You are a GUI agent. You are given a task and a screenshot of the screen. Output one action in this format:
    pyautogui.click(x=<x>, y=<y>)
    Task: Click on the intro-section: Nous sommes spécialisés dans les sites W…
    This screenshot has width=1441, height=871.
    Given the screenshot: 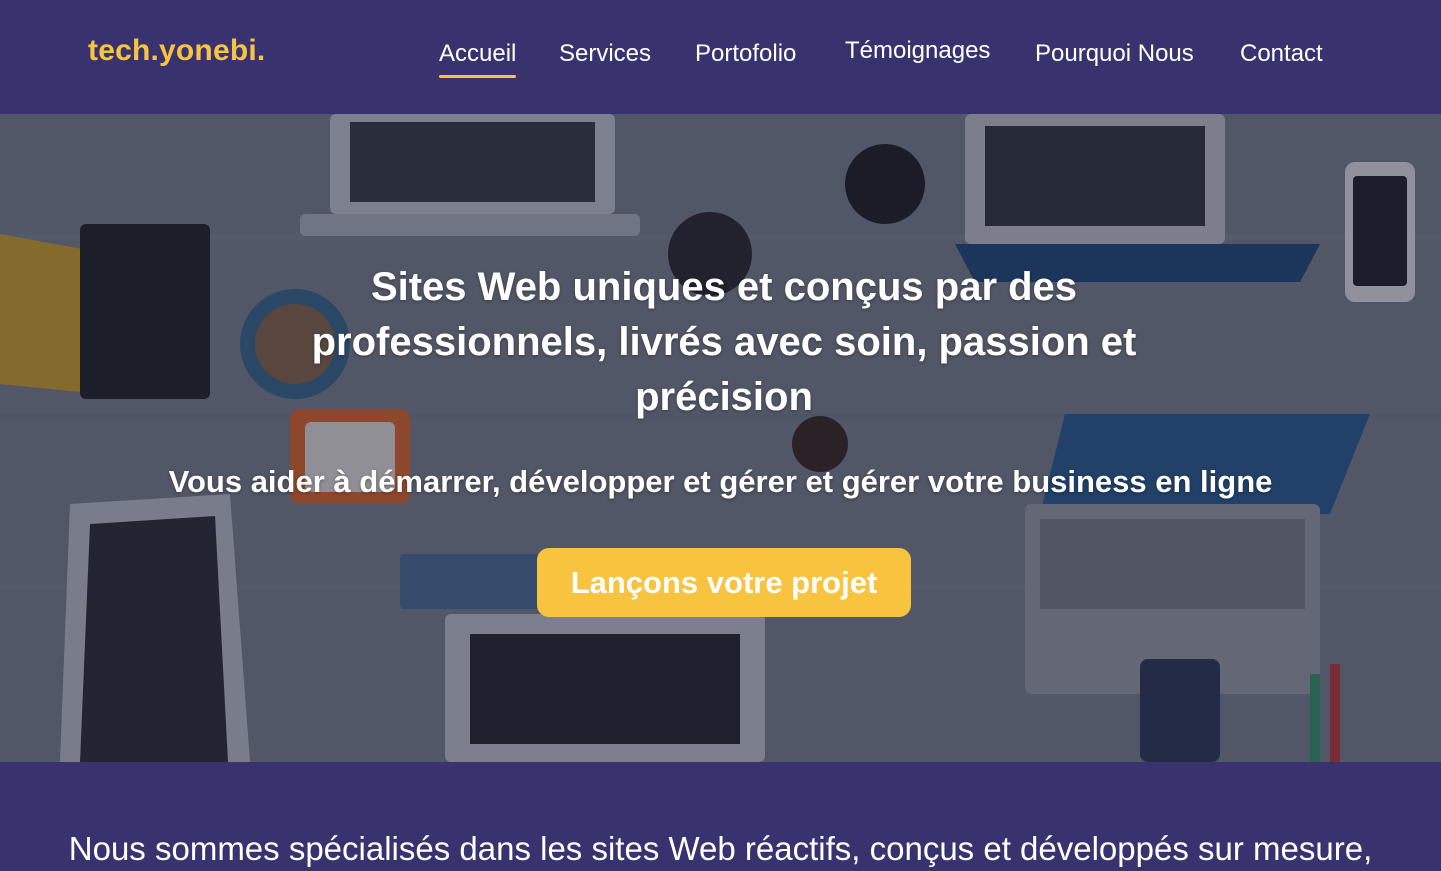 What is the action you would take?
    pyautogui.click(x=720, y=816)
    